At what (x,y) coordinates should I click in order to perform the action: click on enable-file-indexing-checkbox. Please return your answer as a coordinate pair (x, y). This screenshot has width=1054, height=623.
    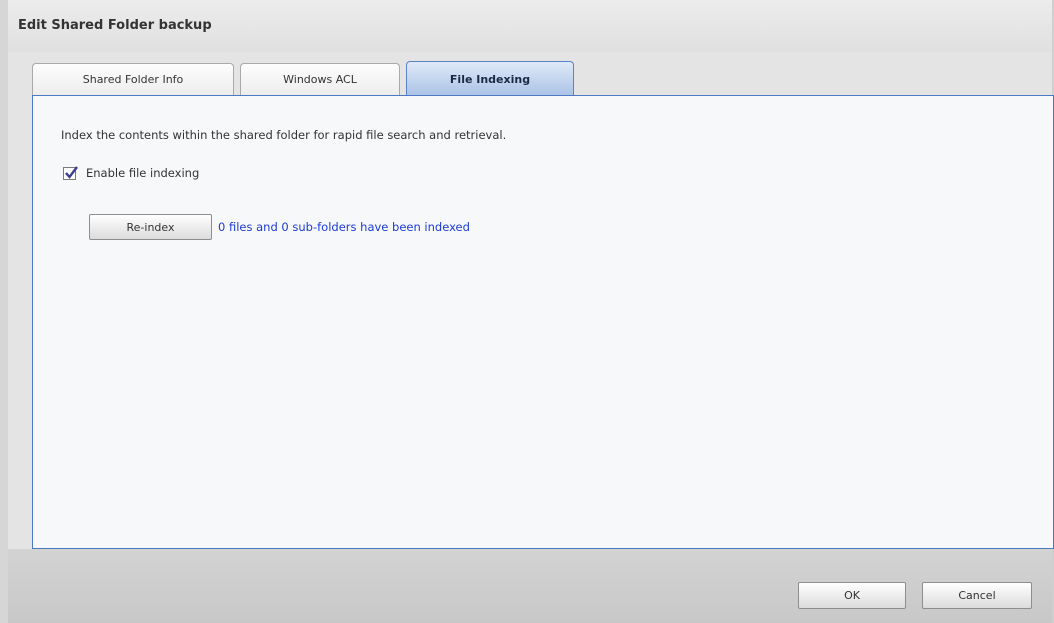
    Looking at the image, I should click on (70, 172).